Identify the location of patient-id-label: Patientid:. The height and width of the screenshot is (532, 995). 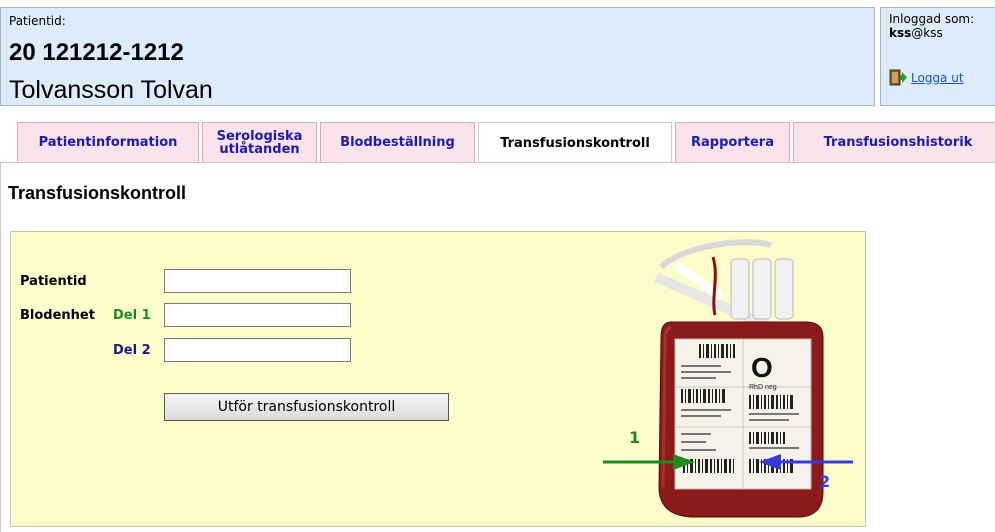
(37, 21).